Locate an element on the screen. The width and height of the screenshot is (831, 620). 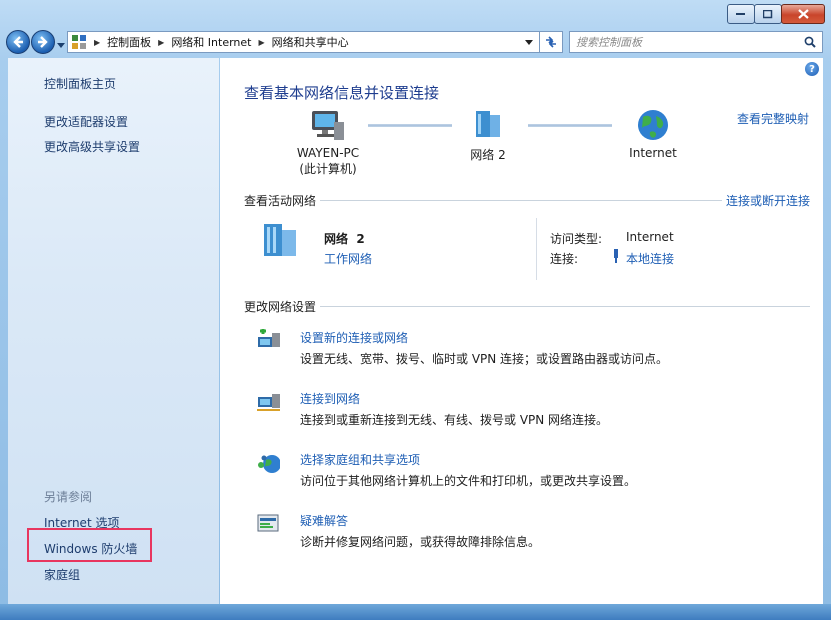
change-settings-heading: 更改网络设置 is located at coordinates (282, 306).